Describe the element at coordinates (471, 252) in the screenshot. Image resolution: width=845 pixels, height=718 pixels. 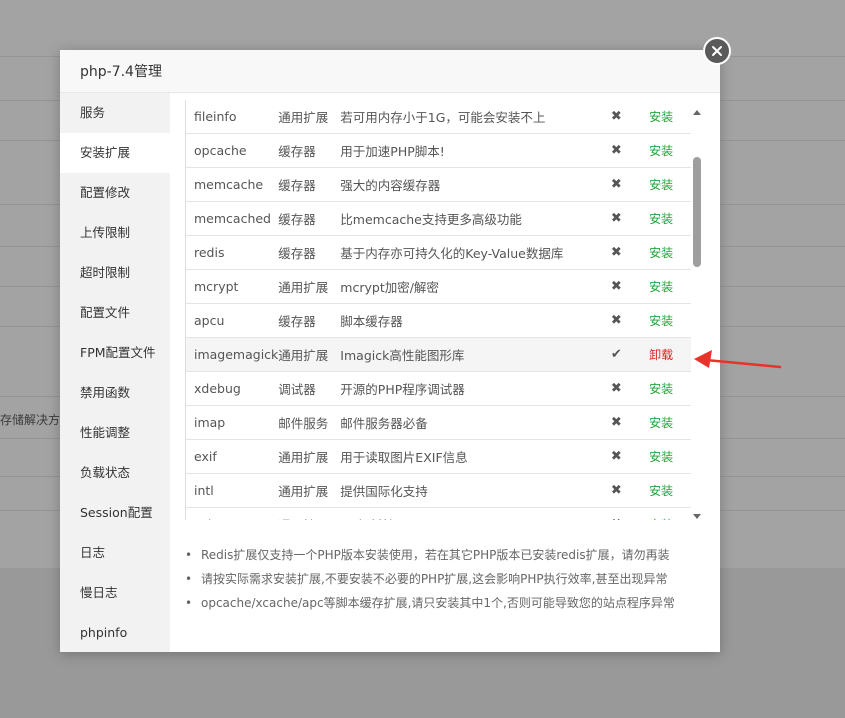
I see `extension-description: 基于内存亦可持久化的Key-Value数据库` at that location.